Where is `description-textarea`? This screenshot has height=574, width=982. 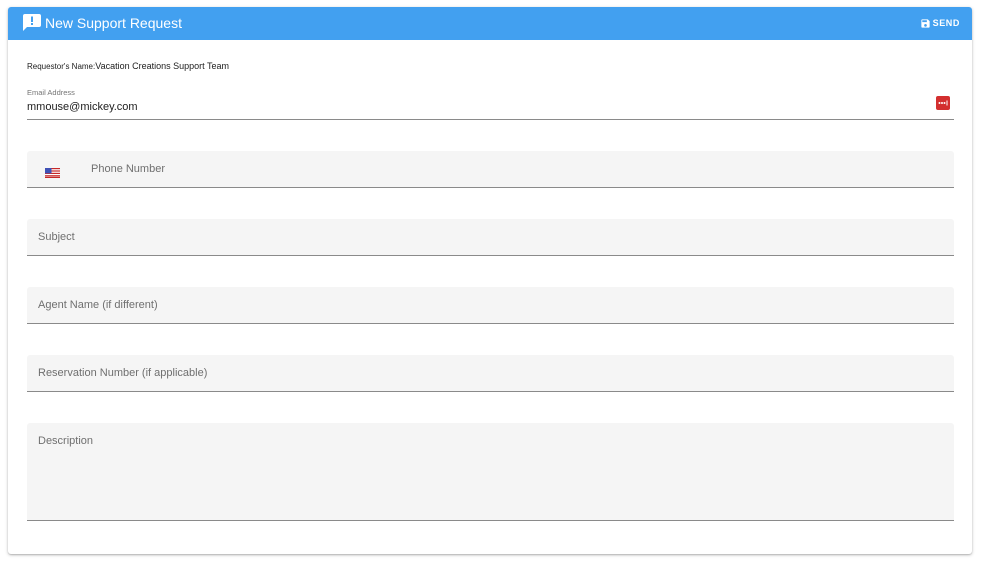
description-textarea is located at coordinates (488, 474).